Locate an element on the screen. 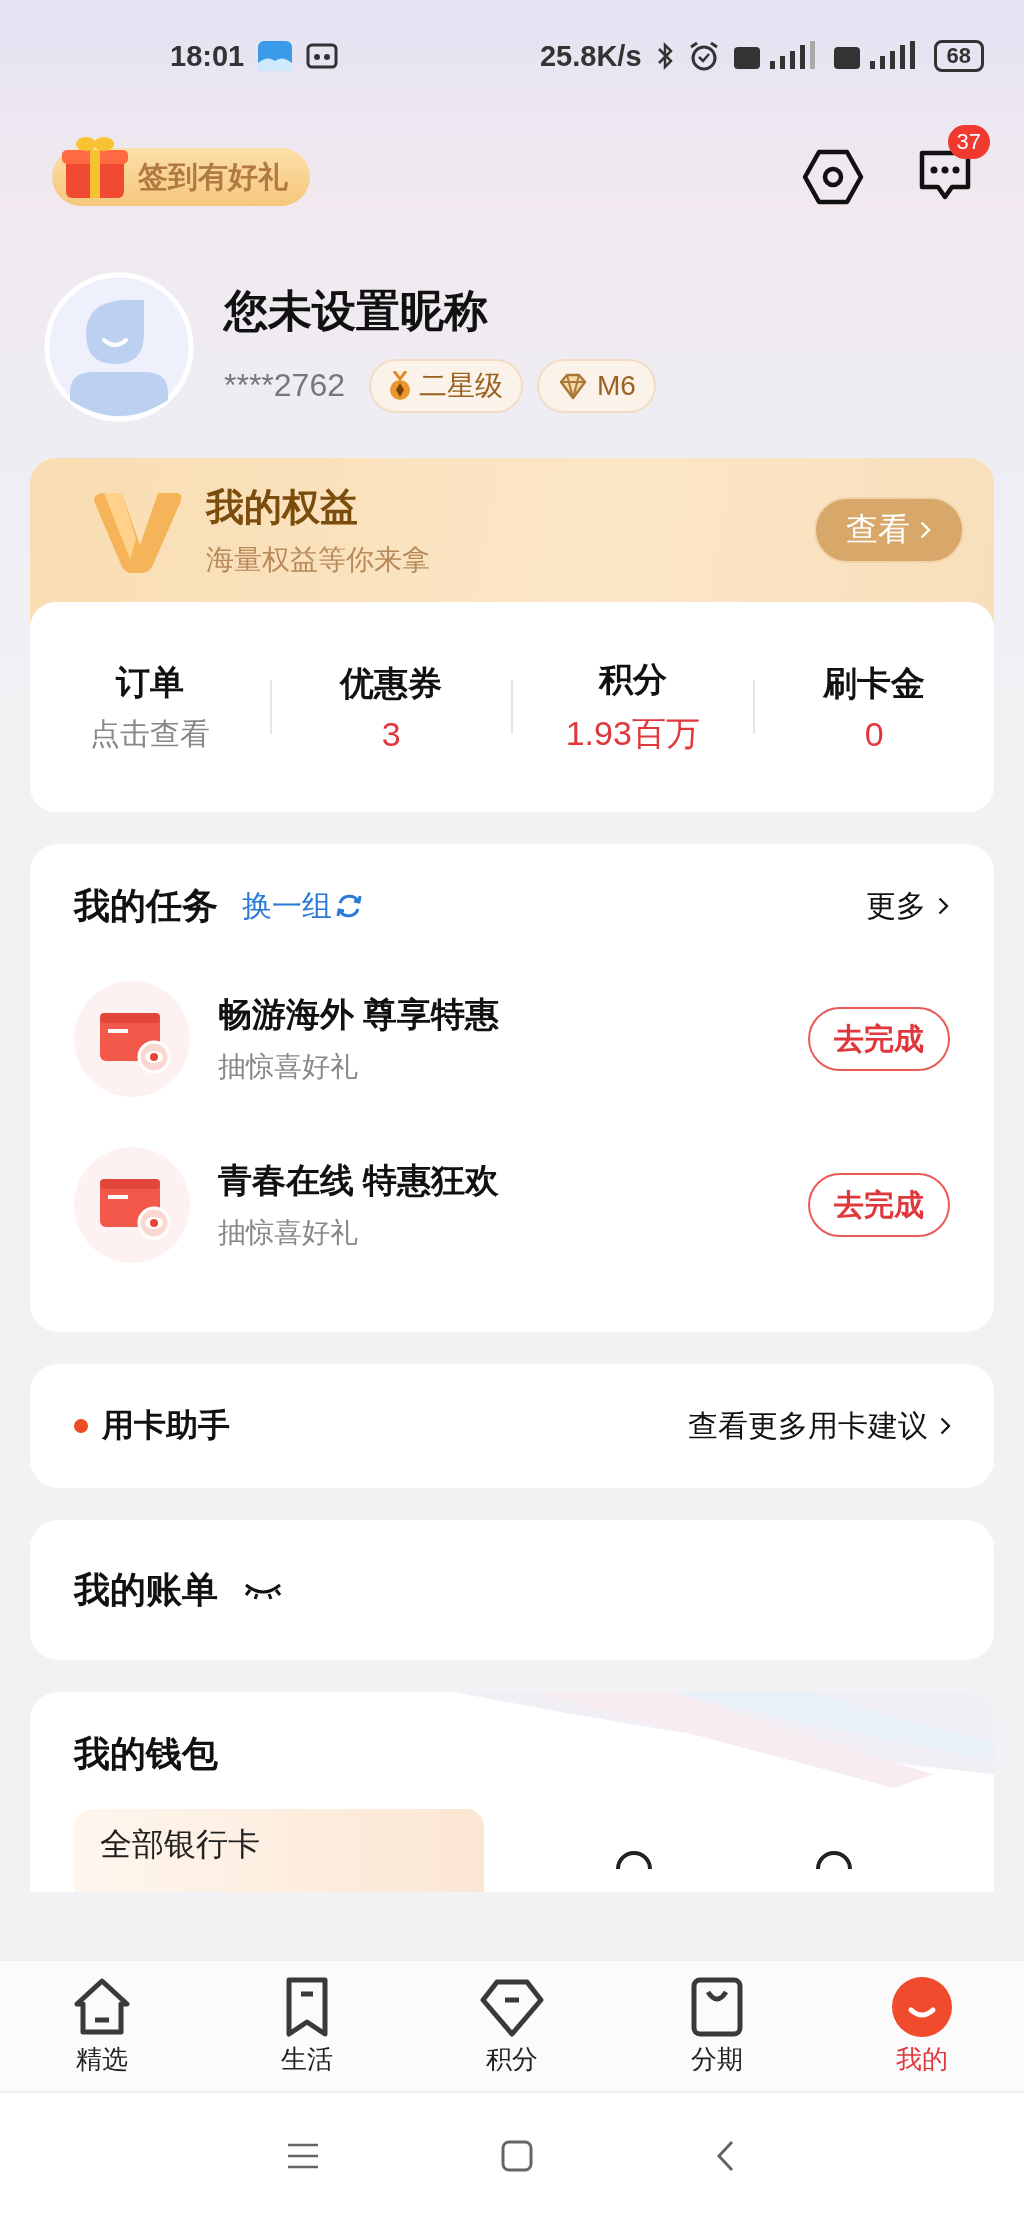 This screenshot has width=1024, height=2219. stat-label: 刷卡金 is located at coordinates (874, 683).